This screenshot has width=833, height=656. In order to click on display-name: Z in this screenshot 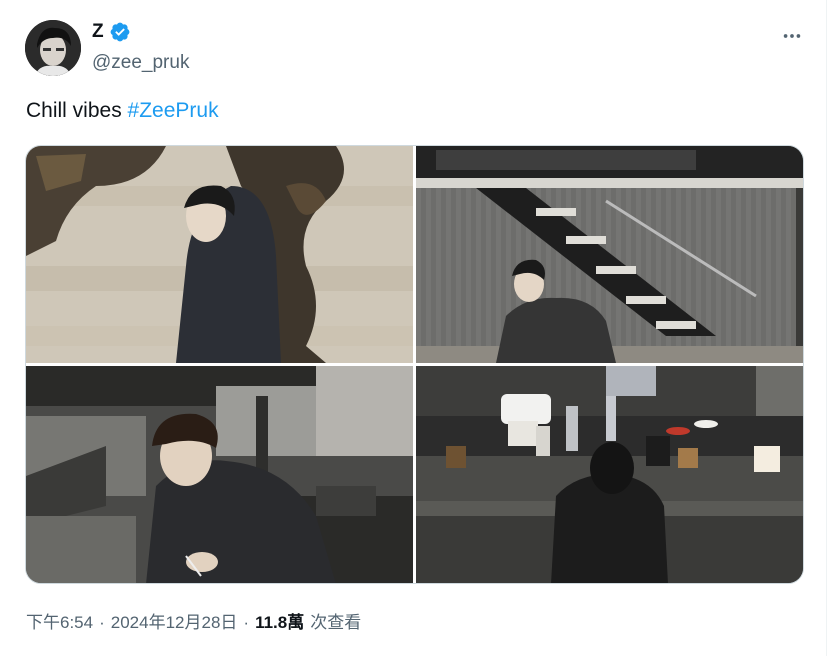, I will do `click(98, 32)`.